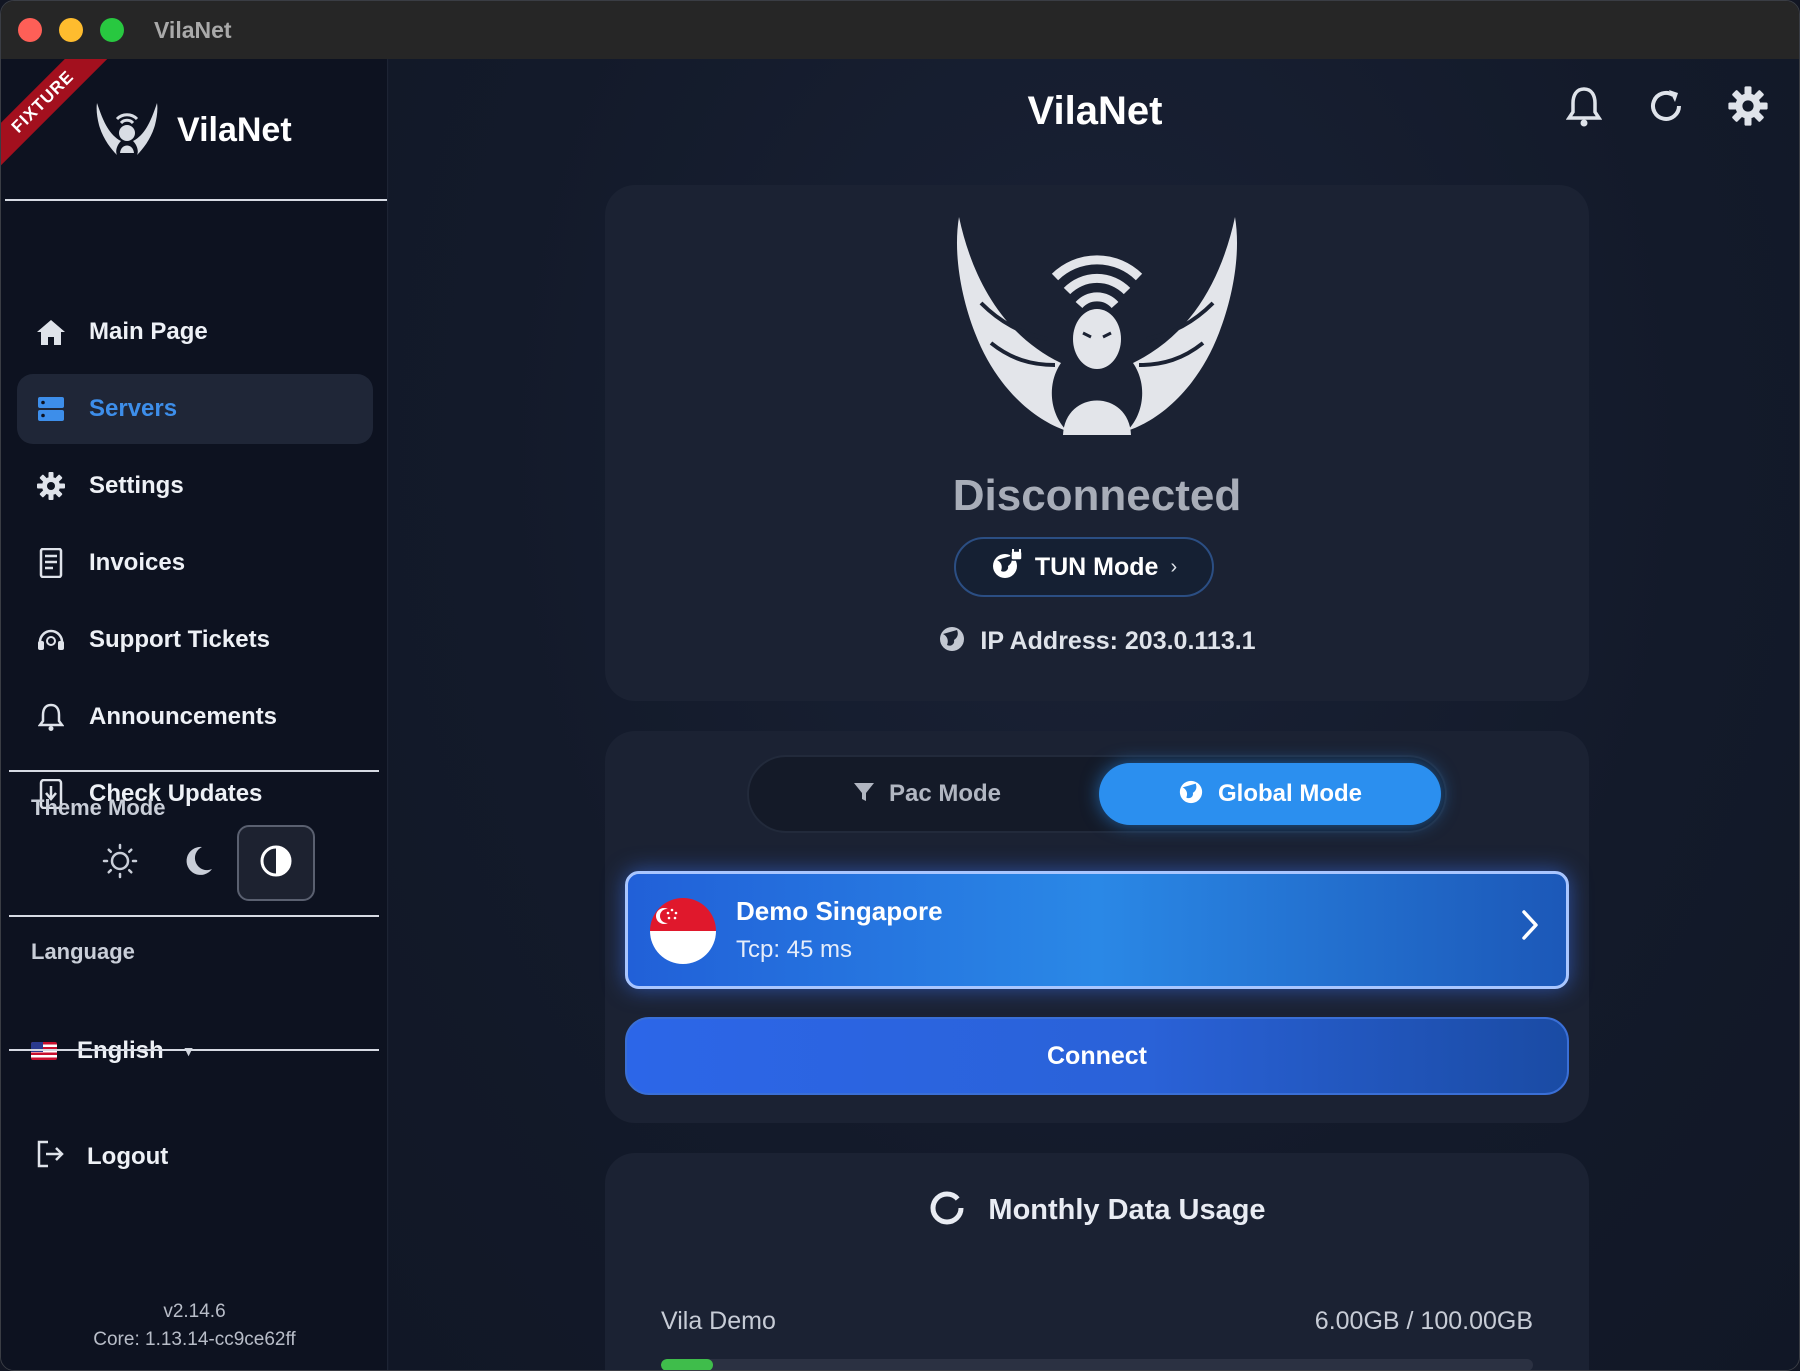 The width and height of the screenshot is (1800, 1371). I want to click on chevron-right-icon: ›, so click(1174, 566).